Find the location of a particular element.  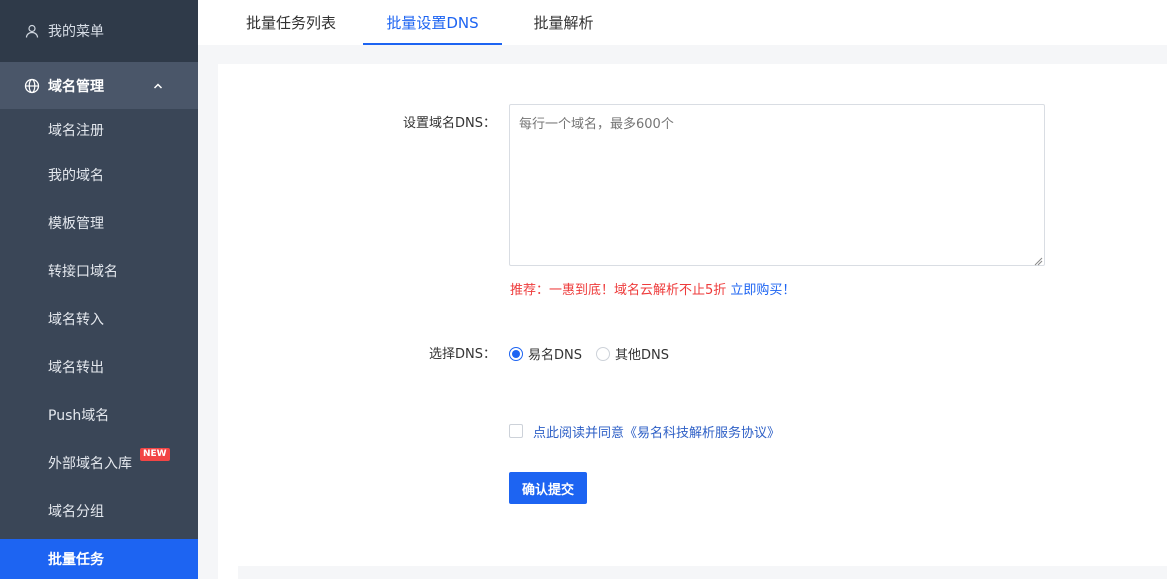

radio-yiming-dns: 易名DNS is located at coordinates (545, 353).